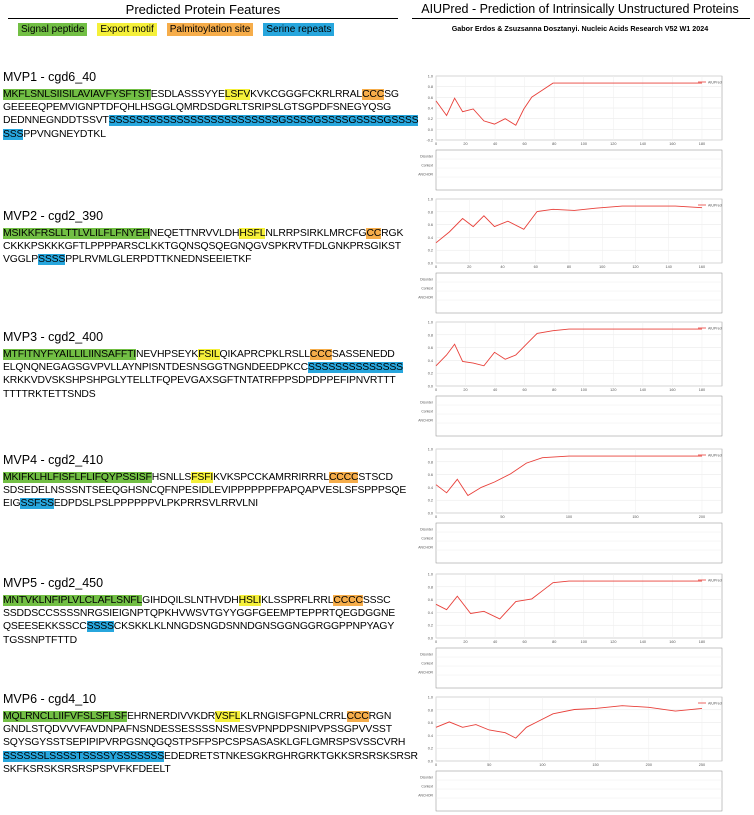 Image resolution: width=754 pixels, height=815 pixels. Describe the element at coordinates (37, 504) in the screenshot. I see `serine-repeat-segment: SSFSS` at that location.